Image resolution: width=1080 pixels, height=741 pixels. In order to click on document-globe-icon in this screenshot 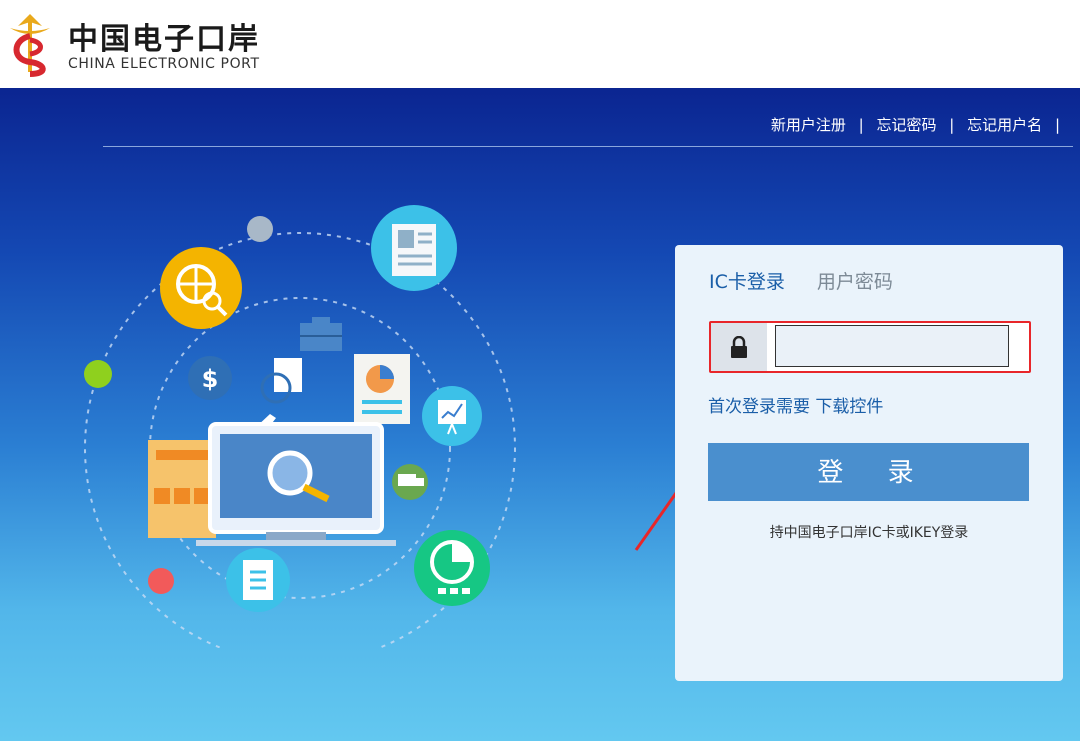, I will do `click(281, 381)`.